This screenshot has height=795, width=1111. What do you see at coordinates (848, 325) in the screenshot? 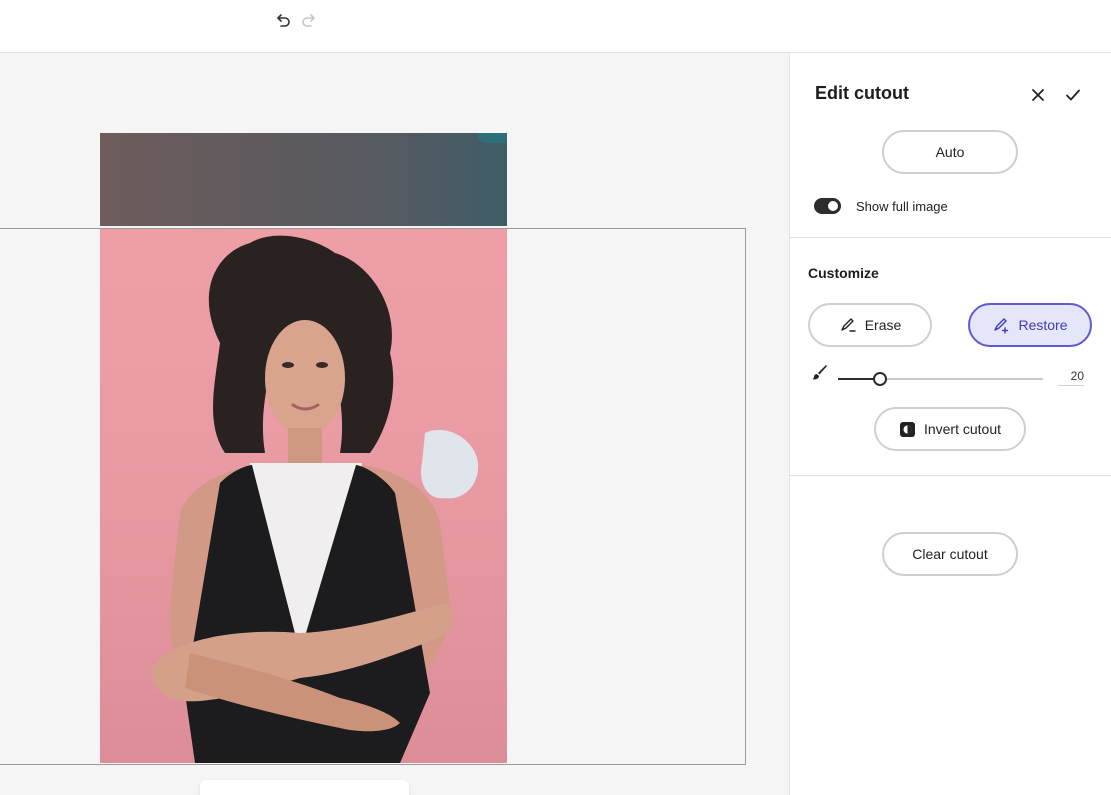
I see `erase-brush-icon` at bounding box center [848, 325].